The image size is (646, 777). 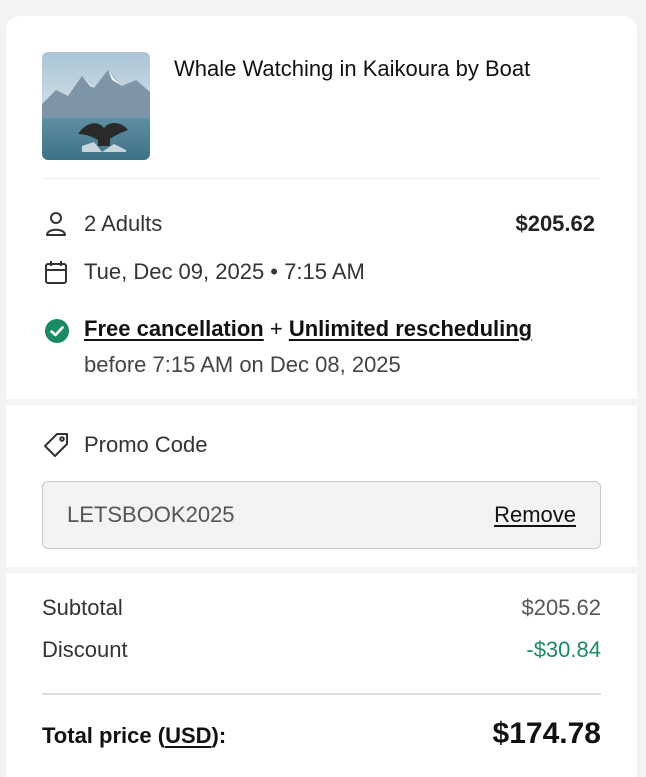 I want to click on subtotal-row: Subtotal $205.62, so click(x=321, y=608).